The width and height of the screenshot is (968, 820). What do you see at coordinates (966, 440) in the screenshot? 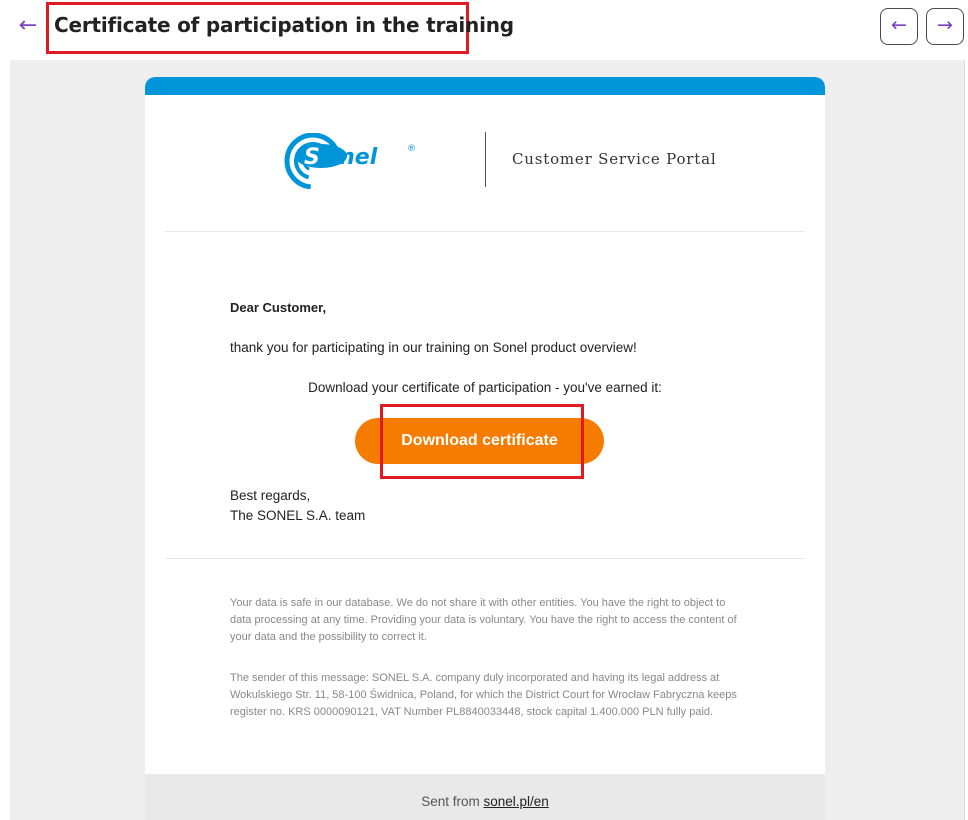
I see `scrollbar-track` at bounding box center [966, 440].